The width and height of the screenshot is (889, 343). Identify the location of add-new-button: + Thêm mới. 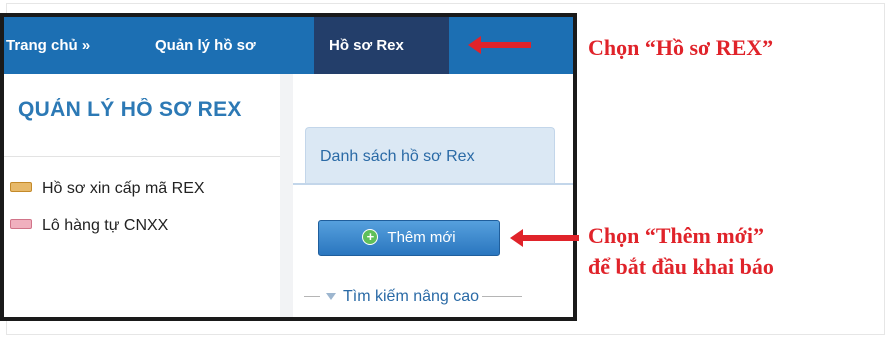
(409, 238).